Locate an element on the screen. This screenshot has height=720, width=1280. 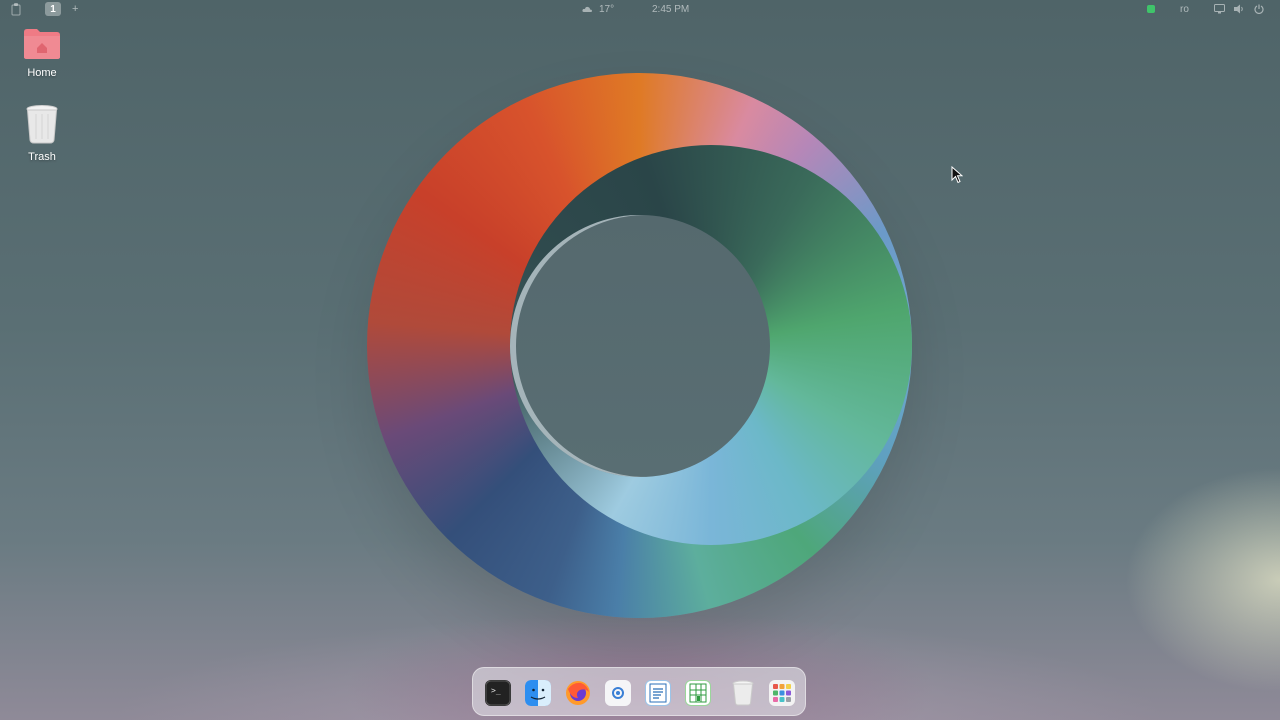
calc-spreadsheet-icon is located at coordinates (698, 693).